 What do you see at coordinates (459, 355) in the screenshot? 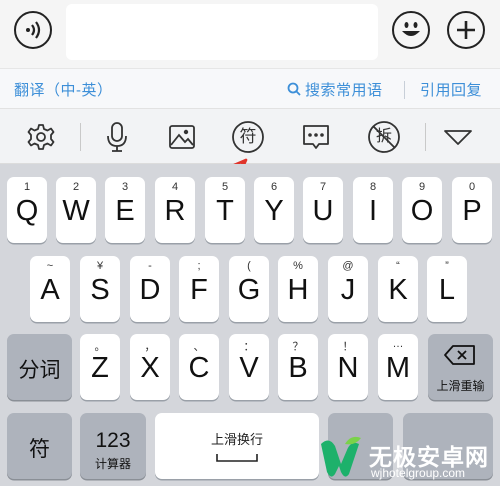
I see `backspace-icon` at bounding box center [459, 355].